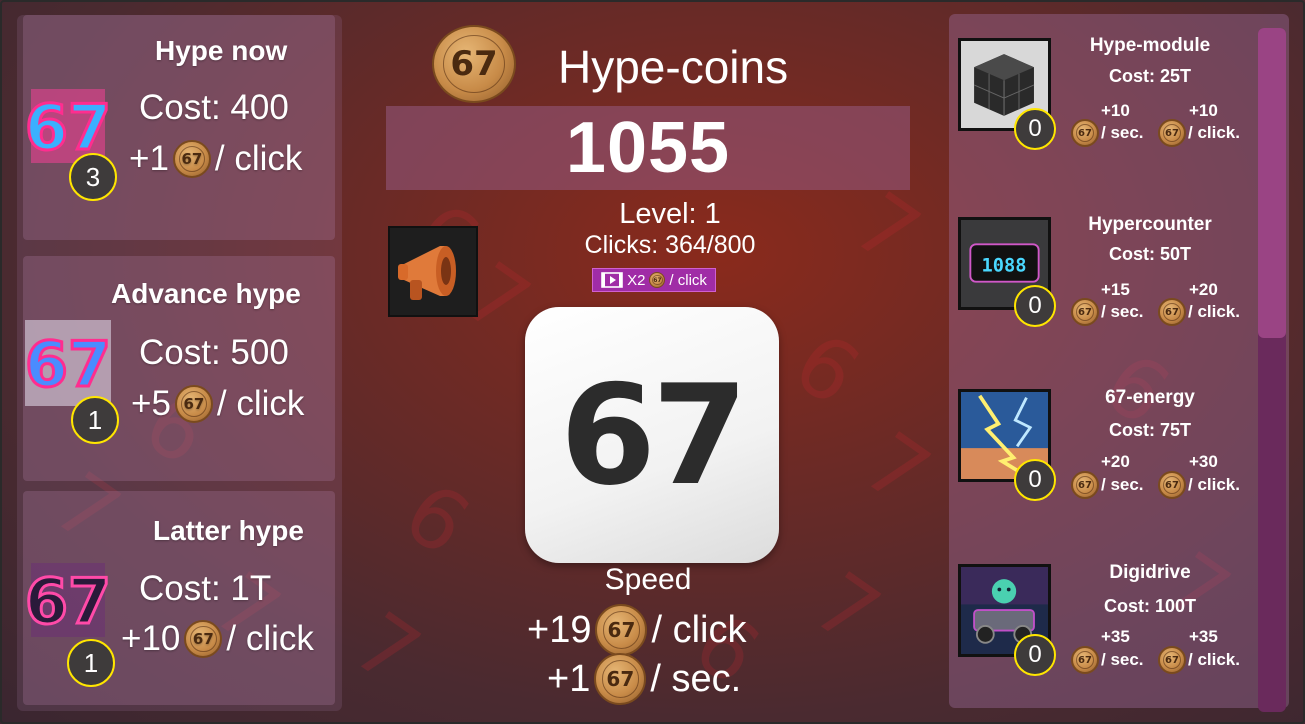 Image resolution: width=1305 pixels, height=724 pixels. Describe the element at coordinates (1115, 110) in the screenshot. I see `sec-gain: +10` at that location.